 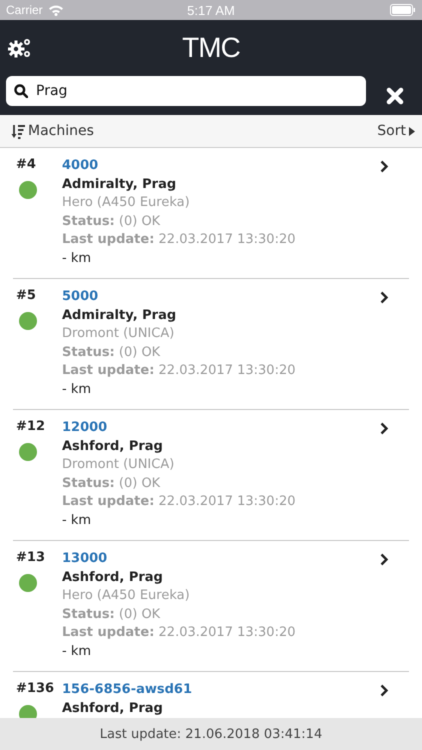 What do you see at coordinates (412, 131) in the screenshot?
I see `caret-icon` at bounding box center [412, 131].